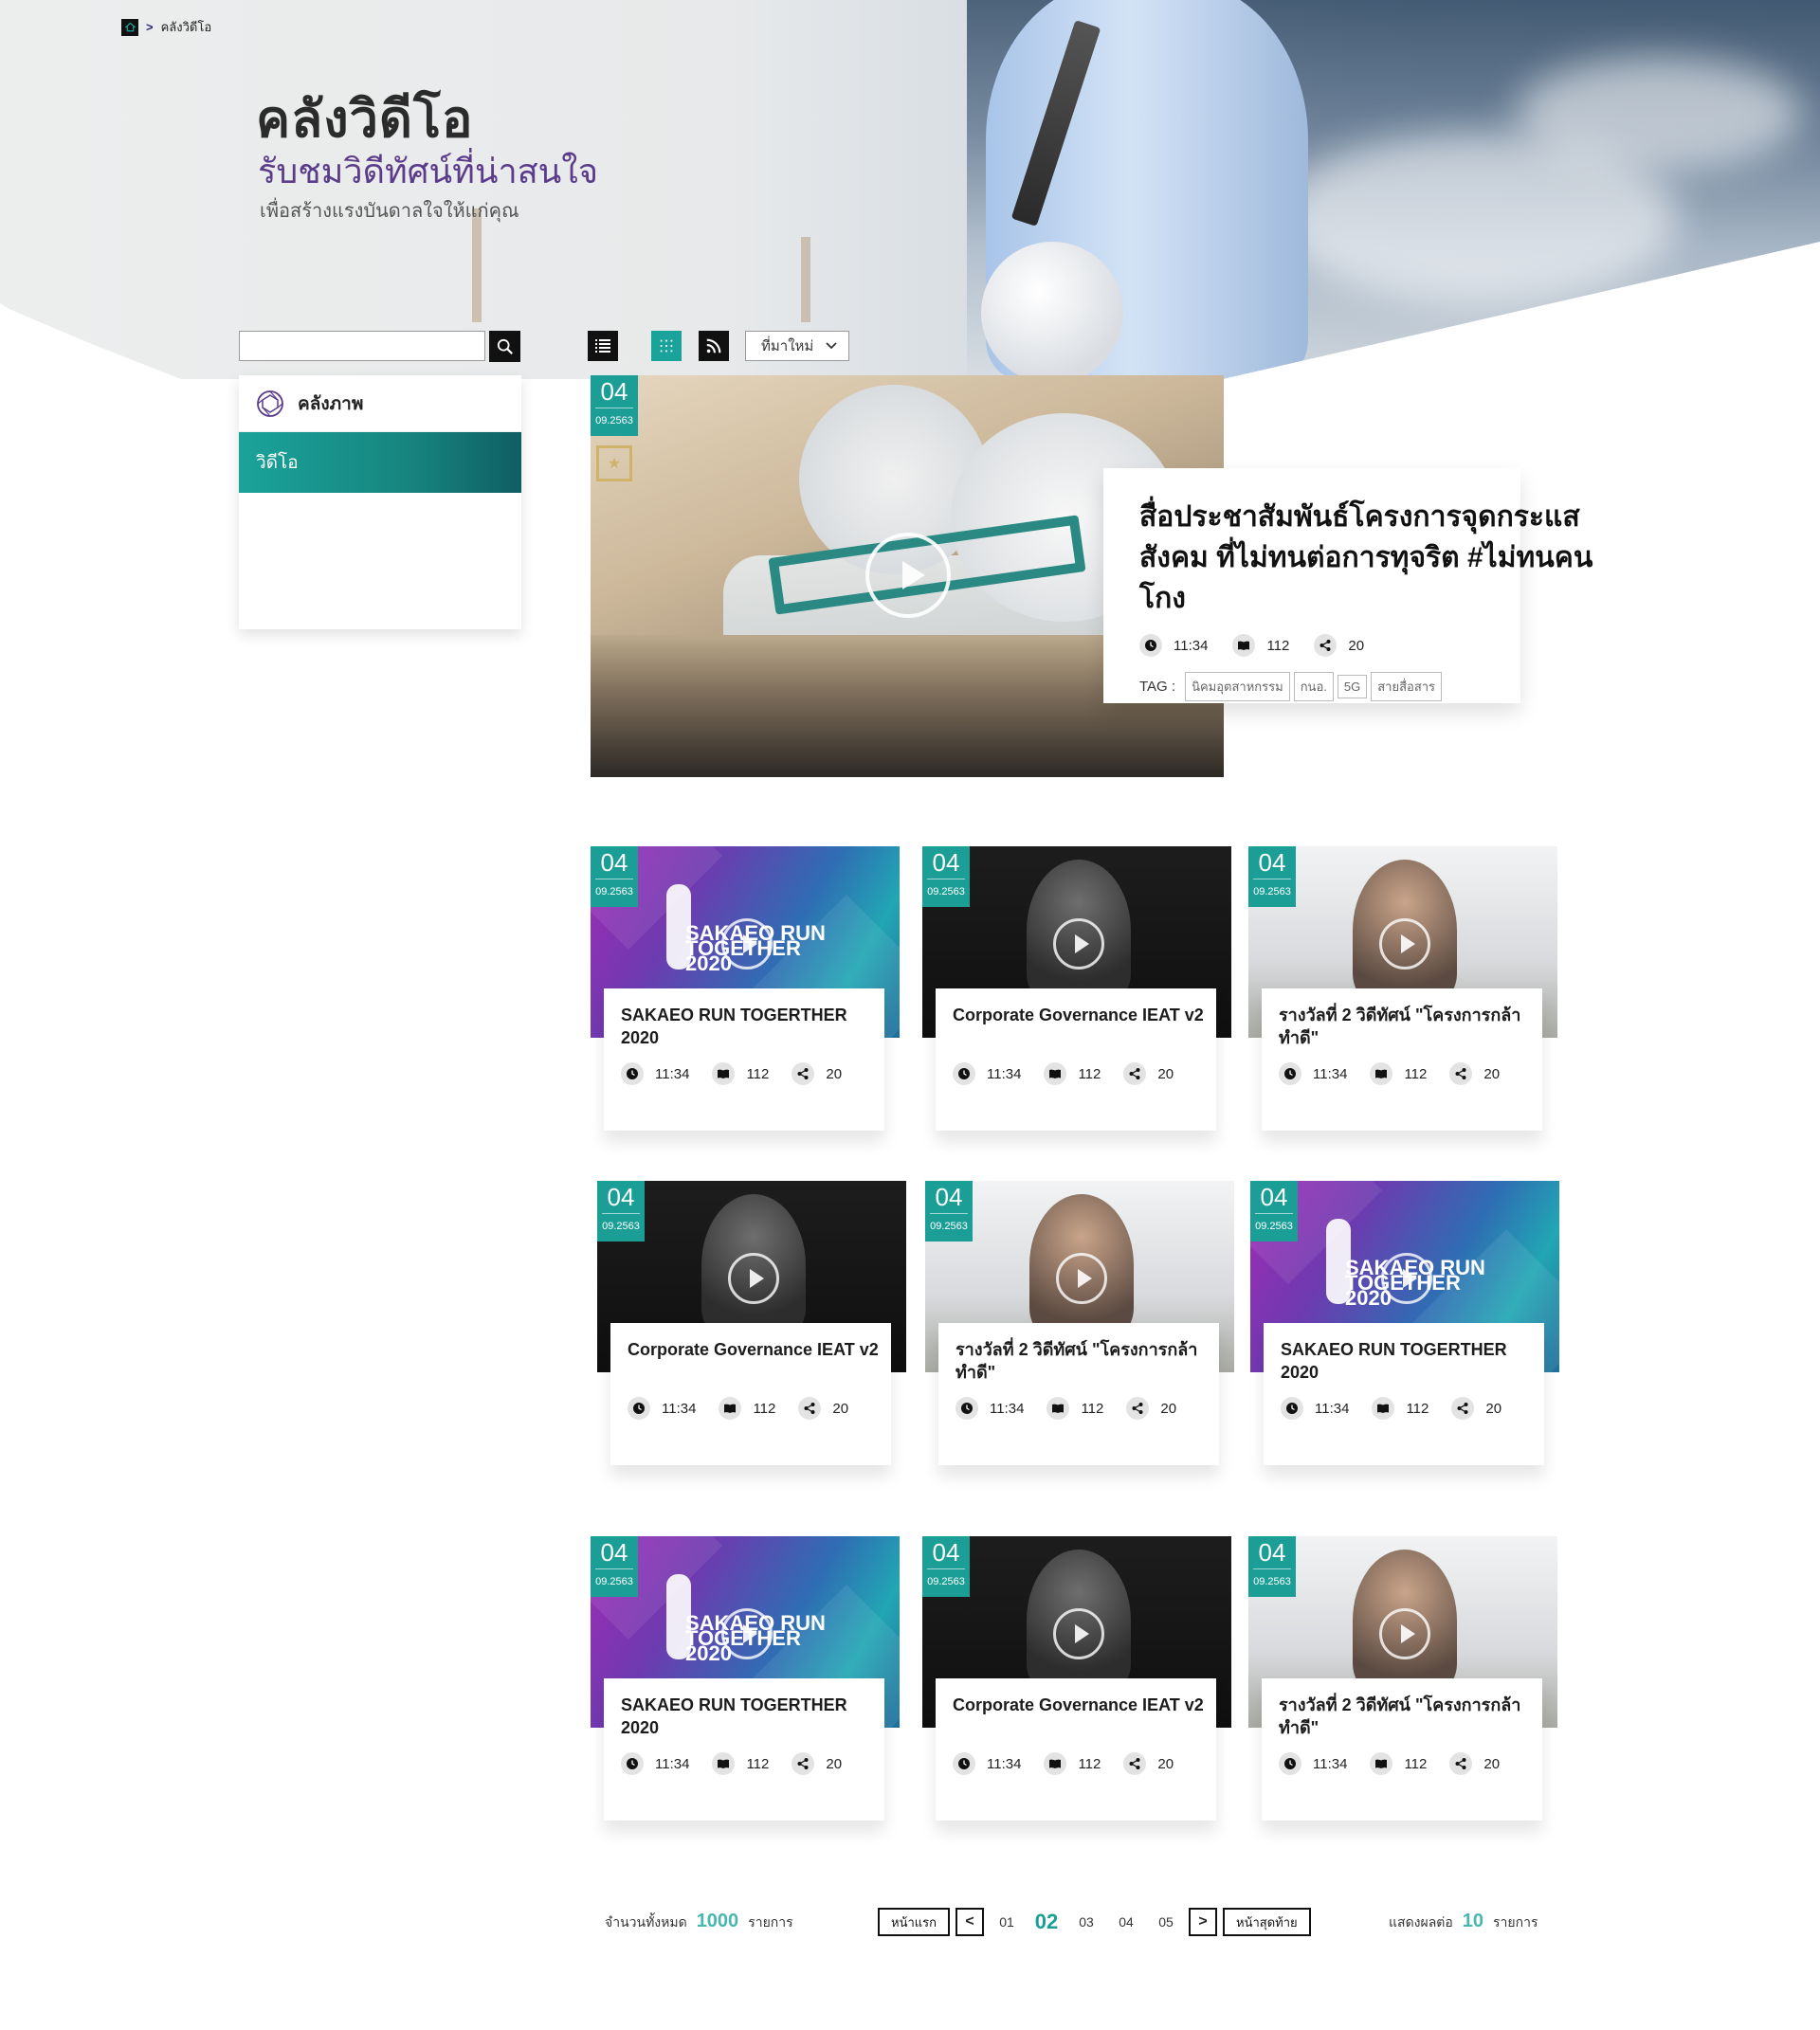 Image resolution: width=1820 pixels, height=2030 pixels. Describe the element at coordinates (1086, 1922) in the screenshot. I see `page-number: 03` at that location.